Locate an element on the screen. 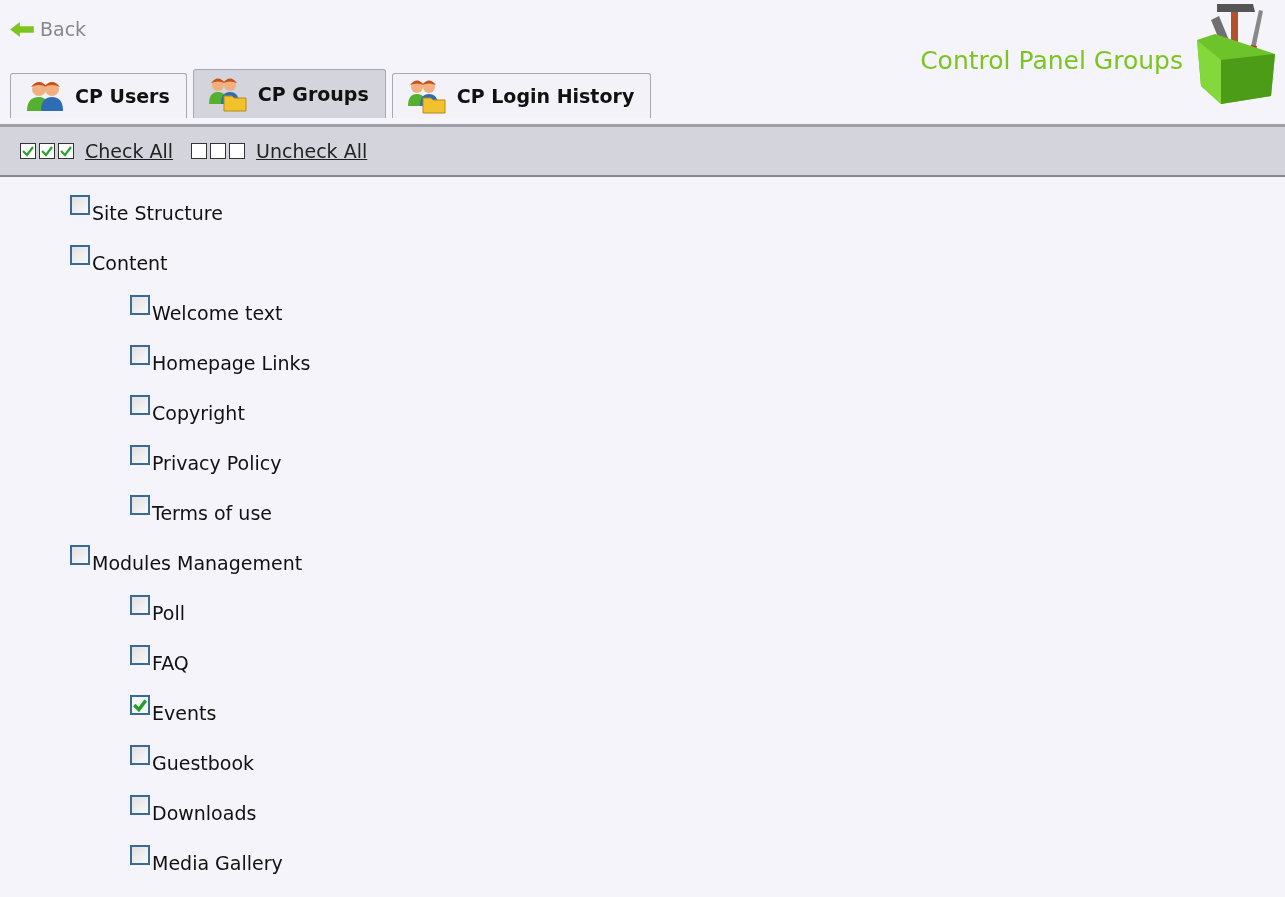 The width and height of the screenshot is (1285, 897). tab: CP Users is located at coordinates (98, 95).